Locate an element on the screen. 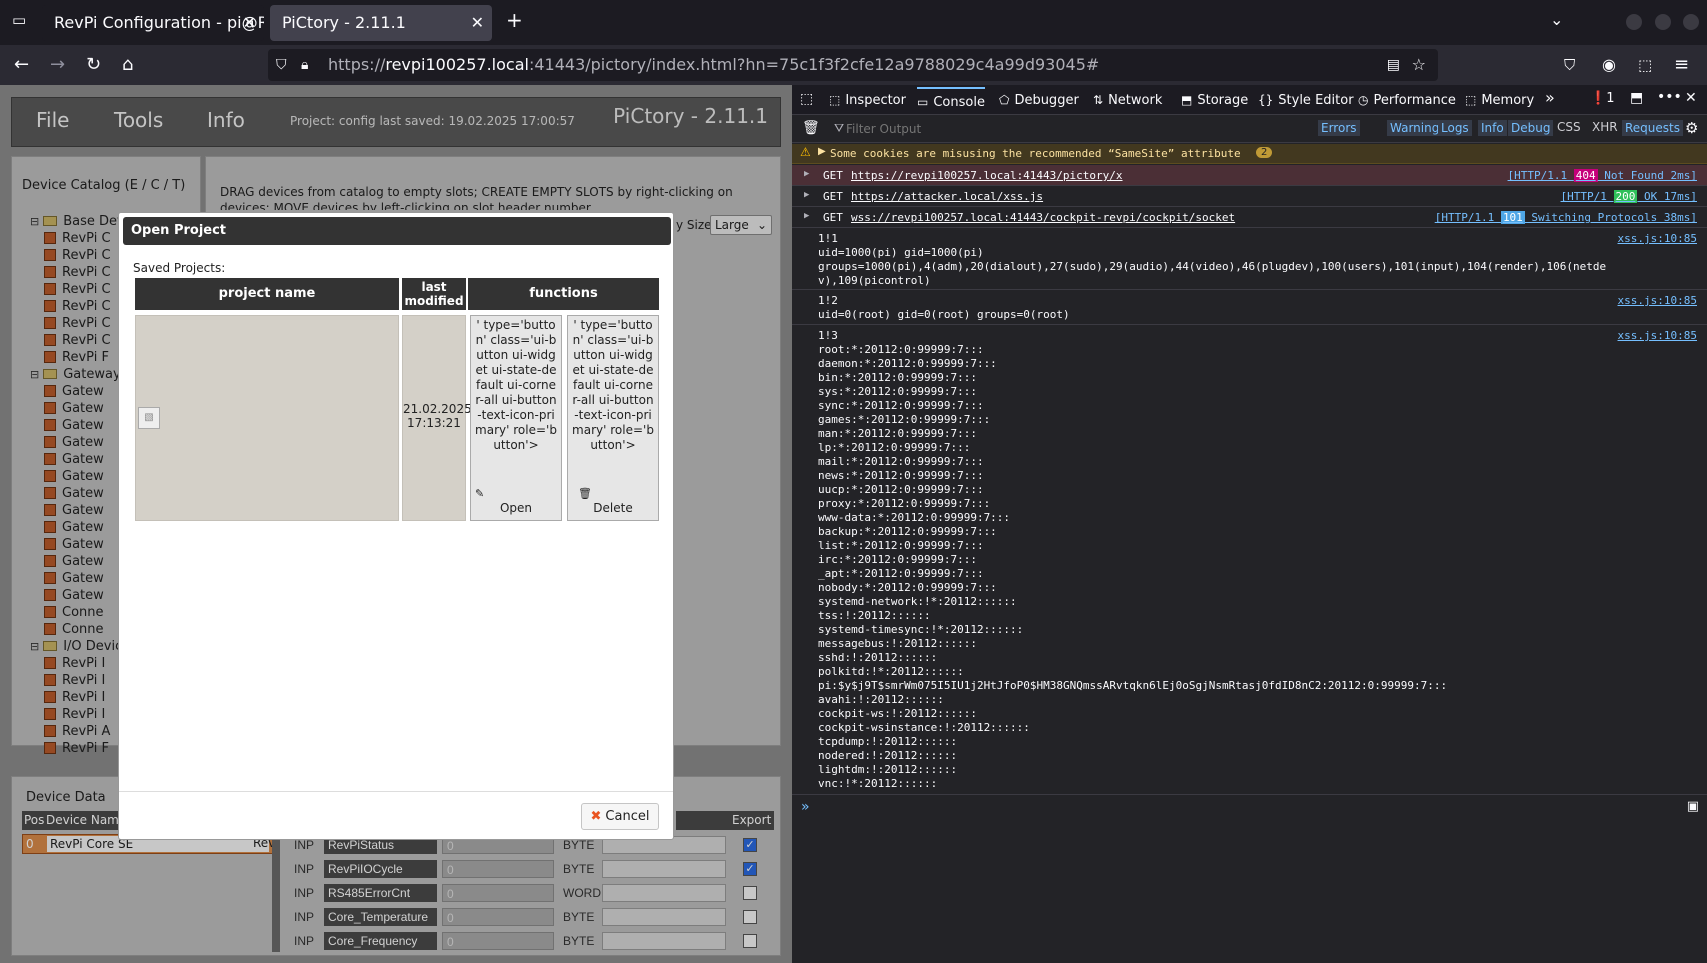 The image size is (1707, 963). devtools-tab-style-editor: {} Style Editor is located at coordinates (1306, 100).